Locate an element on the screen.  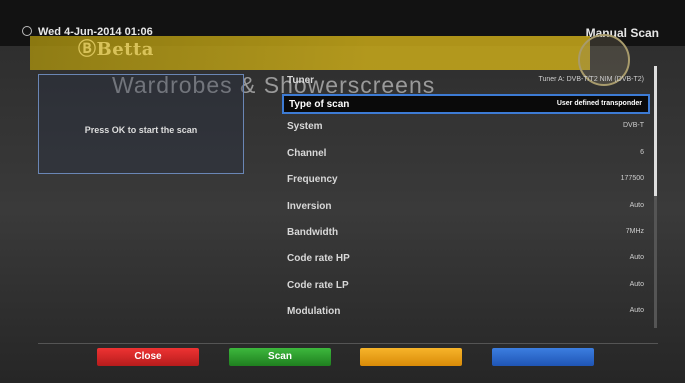
setting-value: 177500 is located at coordinates (632, 179).